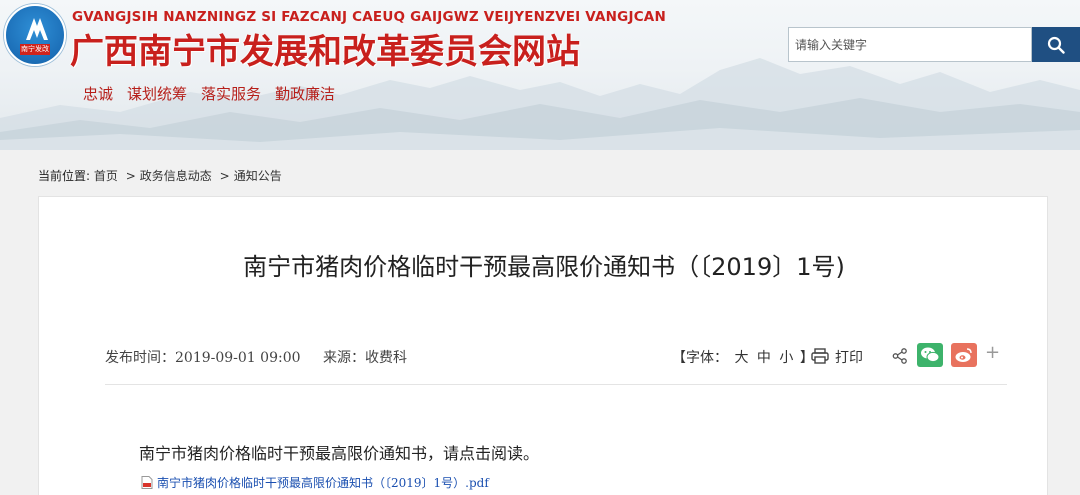  I want to click on publish-time-label: 发布时间：, so click(140, 358).